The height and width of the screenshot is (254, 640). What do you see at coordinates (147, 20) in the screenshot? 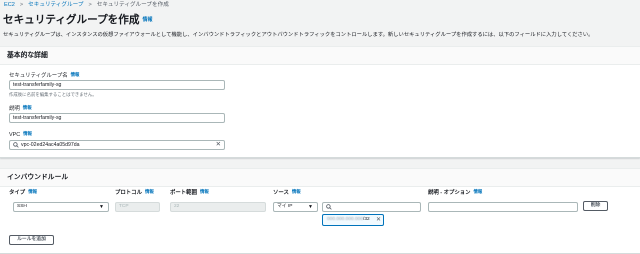
I see `title-info-link: 情報` at bounding box center [147, 20].